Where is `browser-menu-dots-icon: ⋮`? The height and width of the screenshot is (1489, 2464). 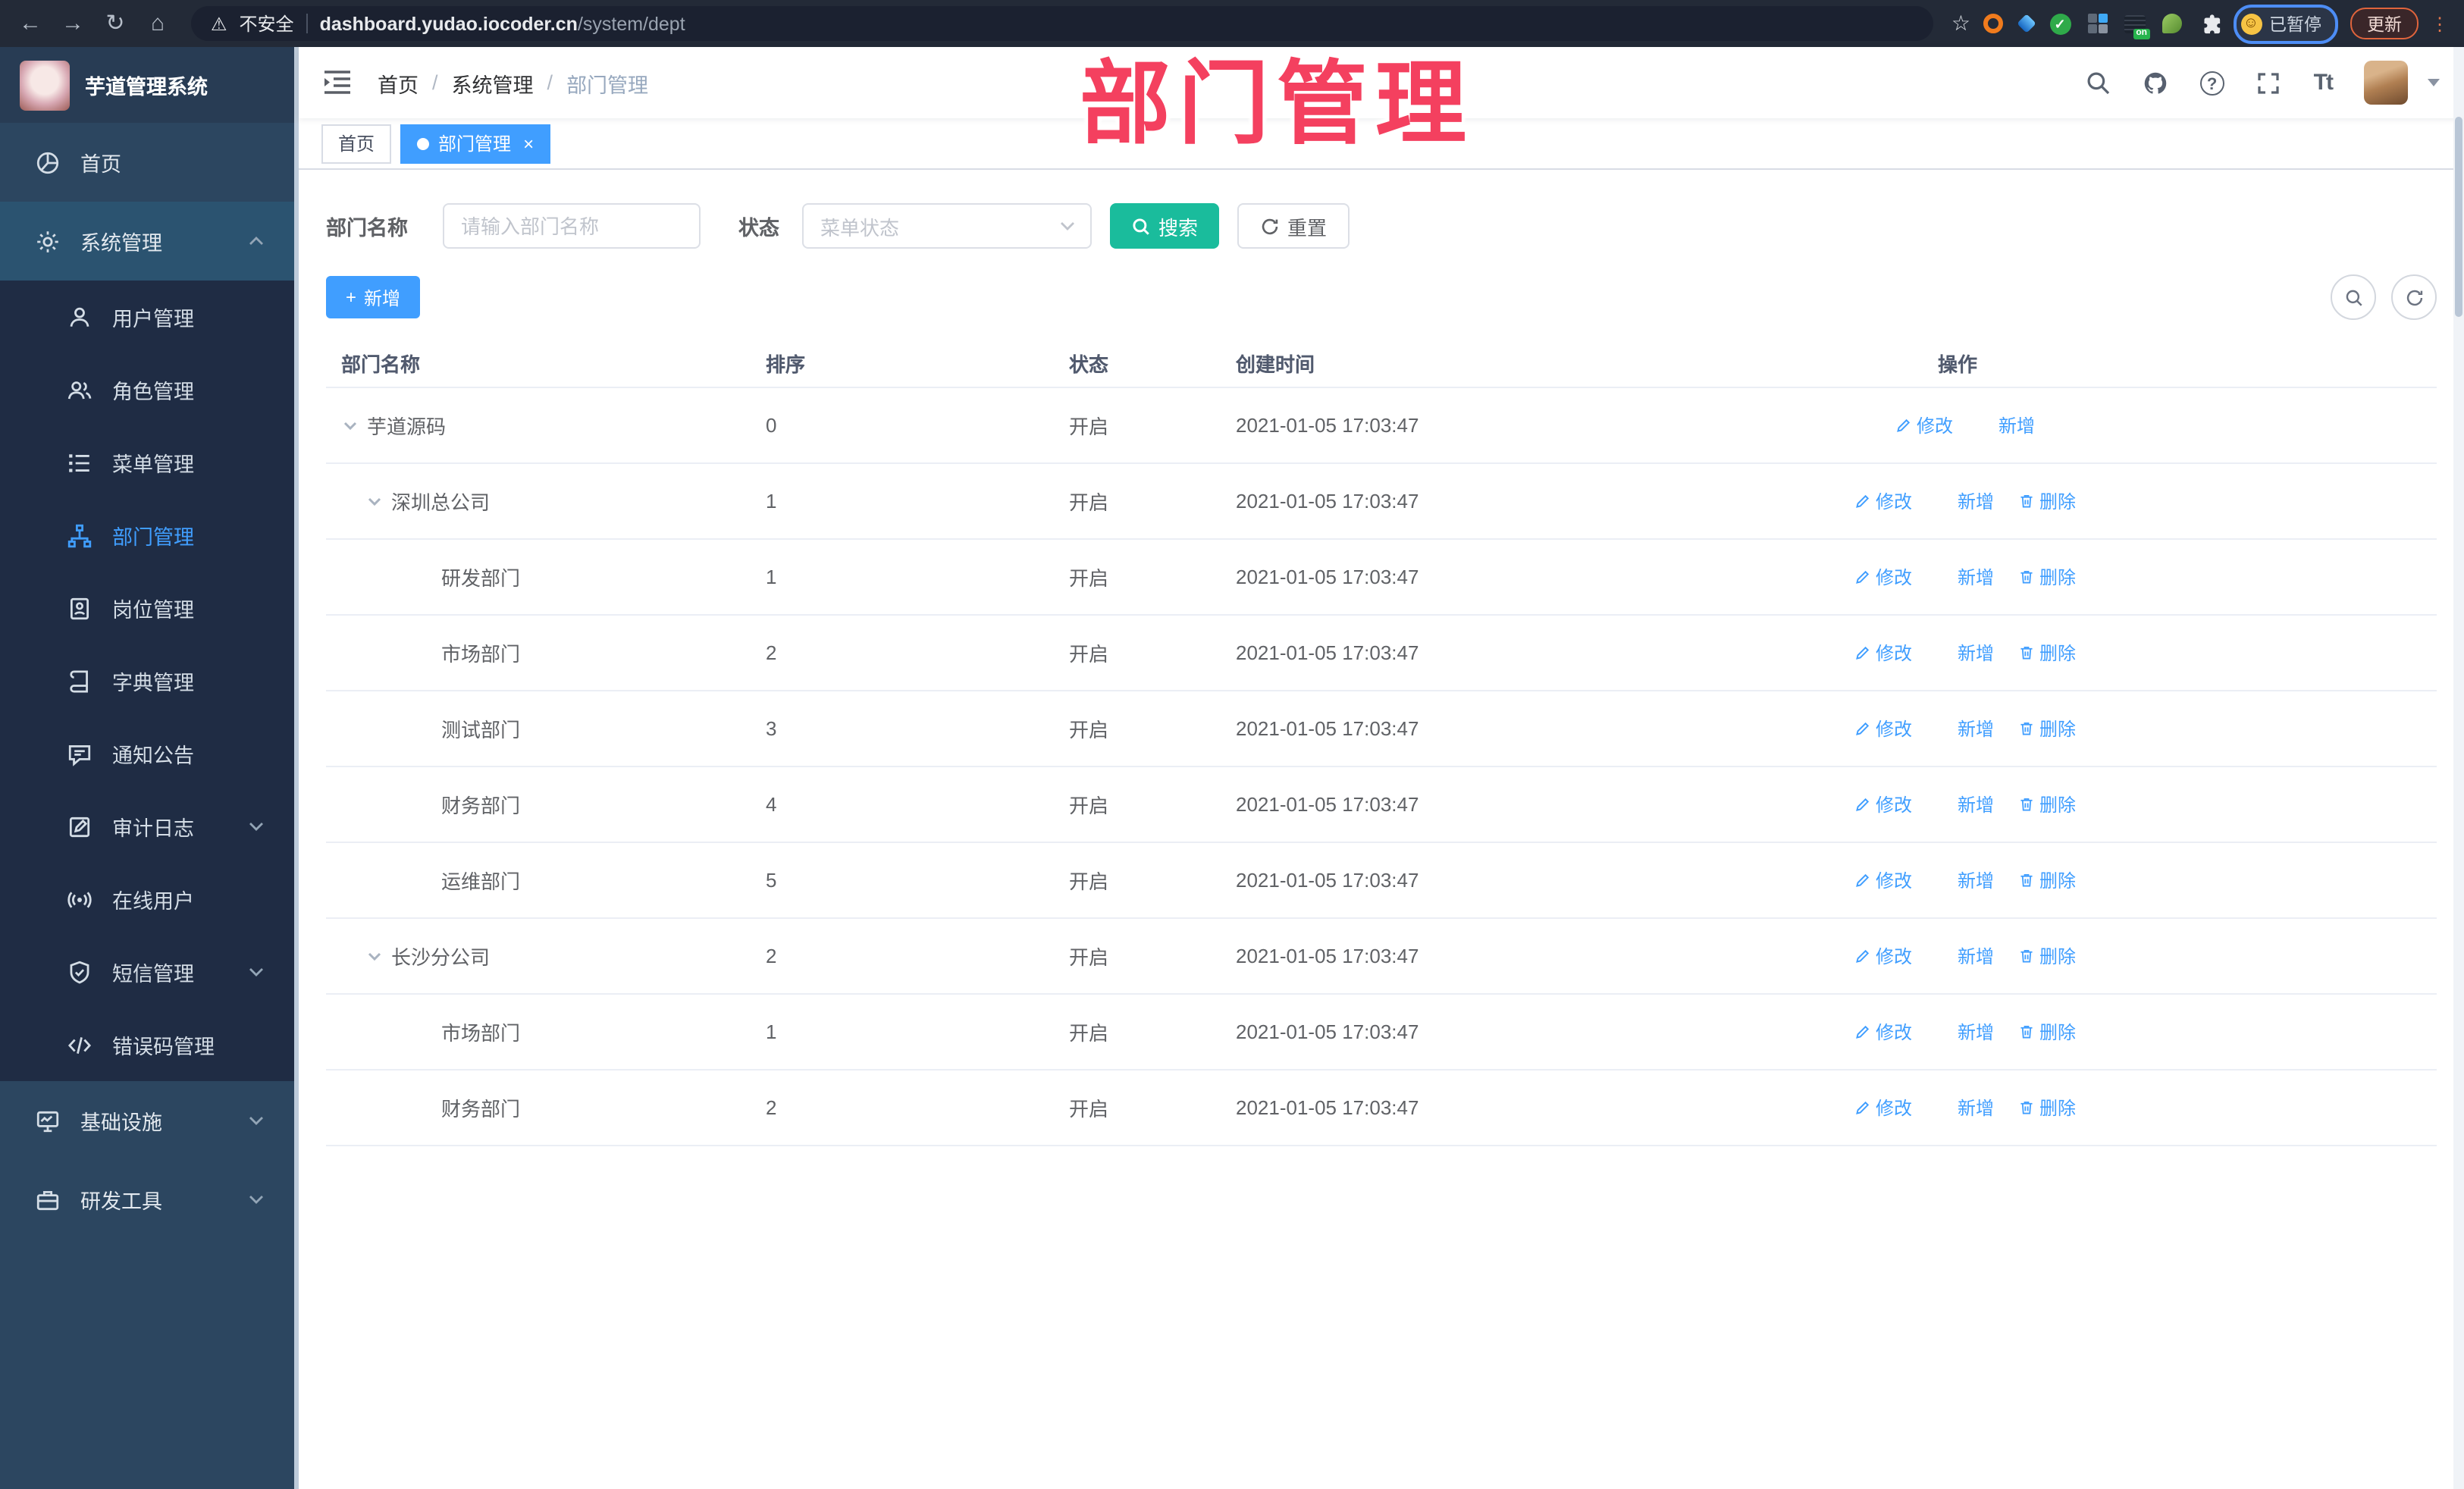 browser-menu-dots-icon: ⋮ is located at coordinates (2440, 23).